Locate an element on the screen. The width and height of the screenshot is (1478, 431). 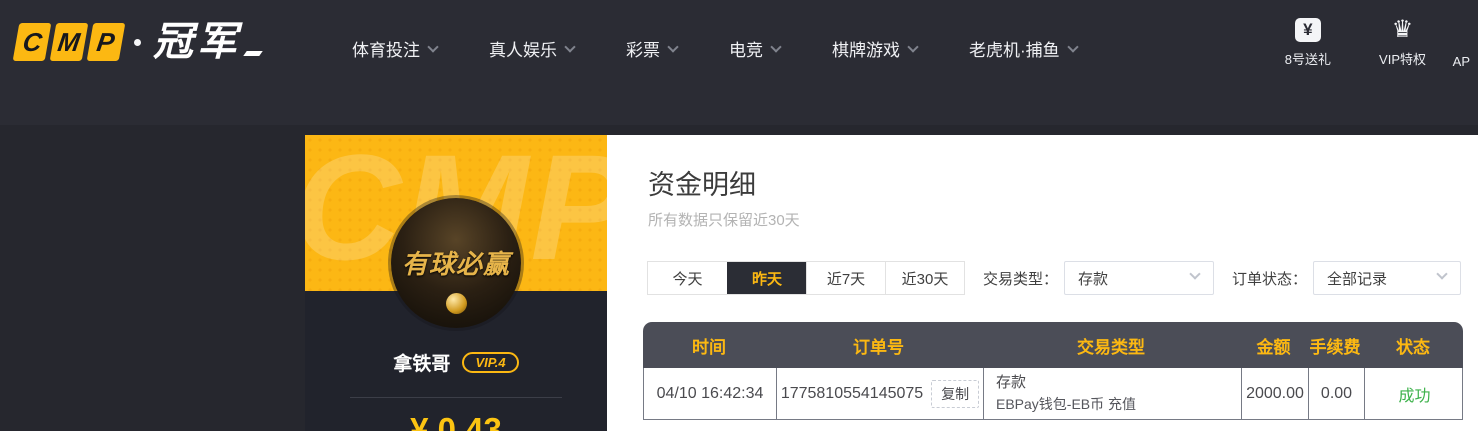
logo-dot is located at coordinates (137, 42).